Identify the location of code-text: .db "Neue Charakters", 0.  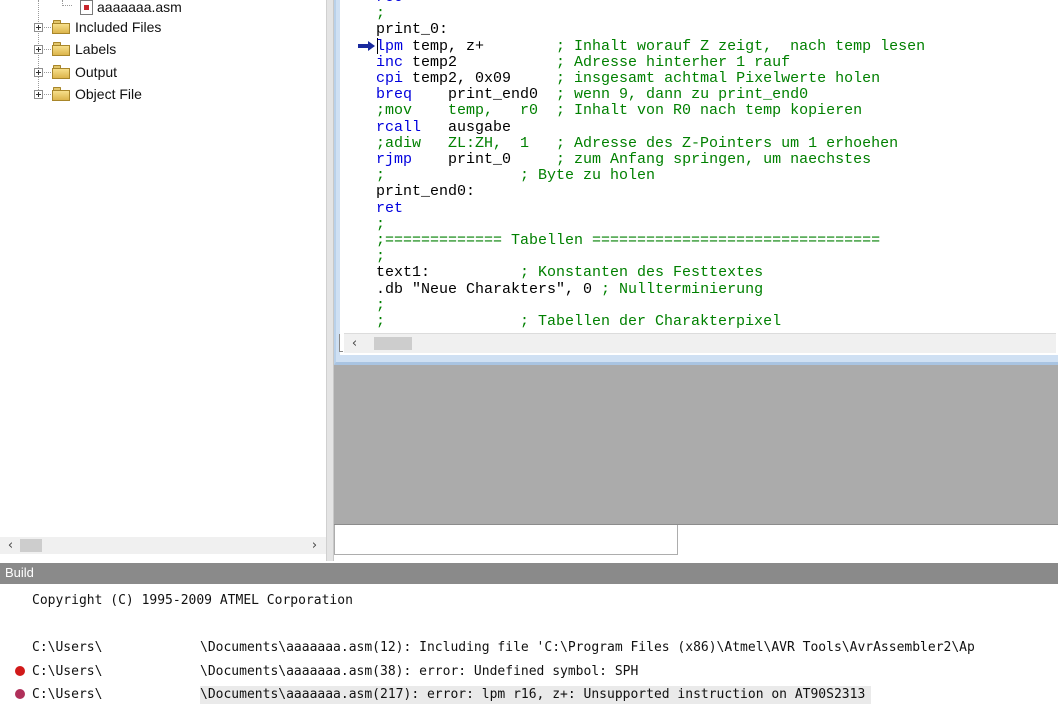
(489, 289).